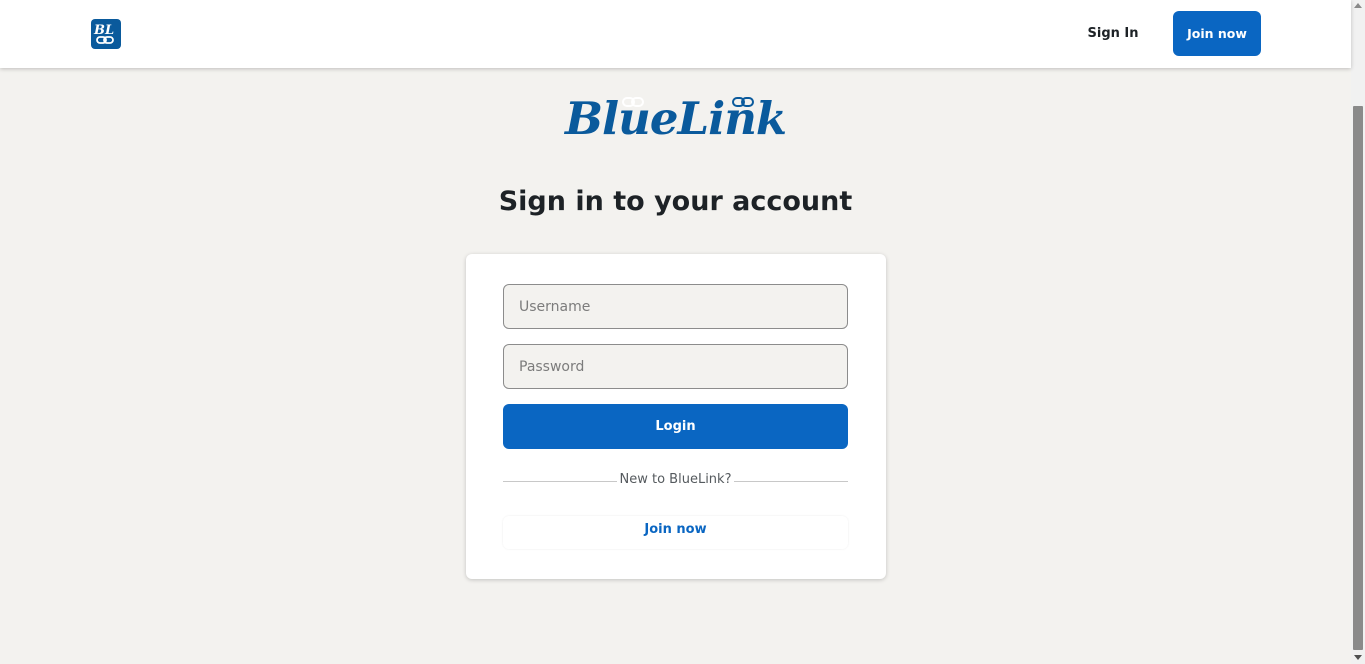 This screenshot has height=664, width=1365. I want to click on join-now-button: Join now, so click(1217, 33).